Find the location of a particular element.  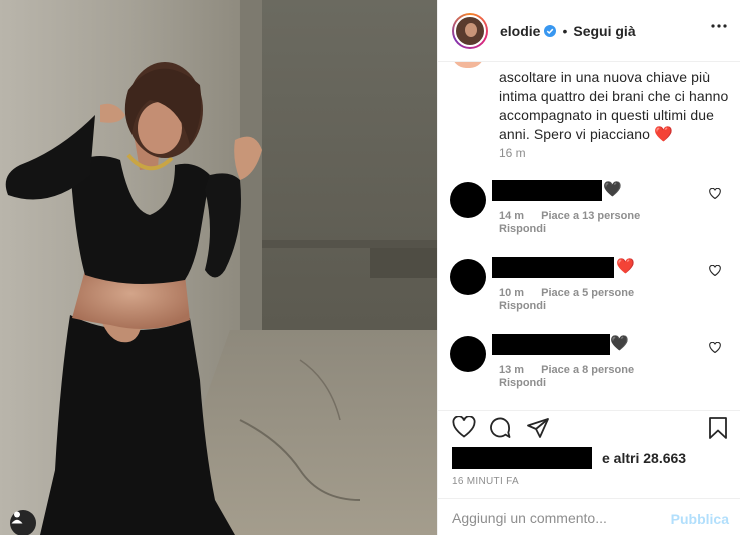

avatar is located at coordinates (470, 30).